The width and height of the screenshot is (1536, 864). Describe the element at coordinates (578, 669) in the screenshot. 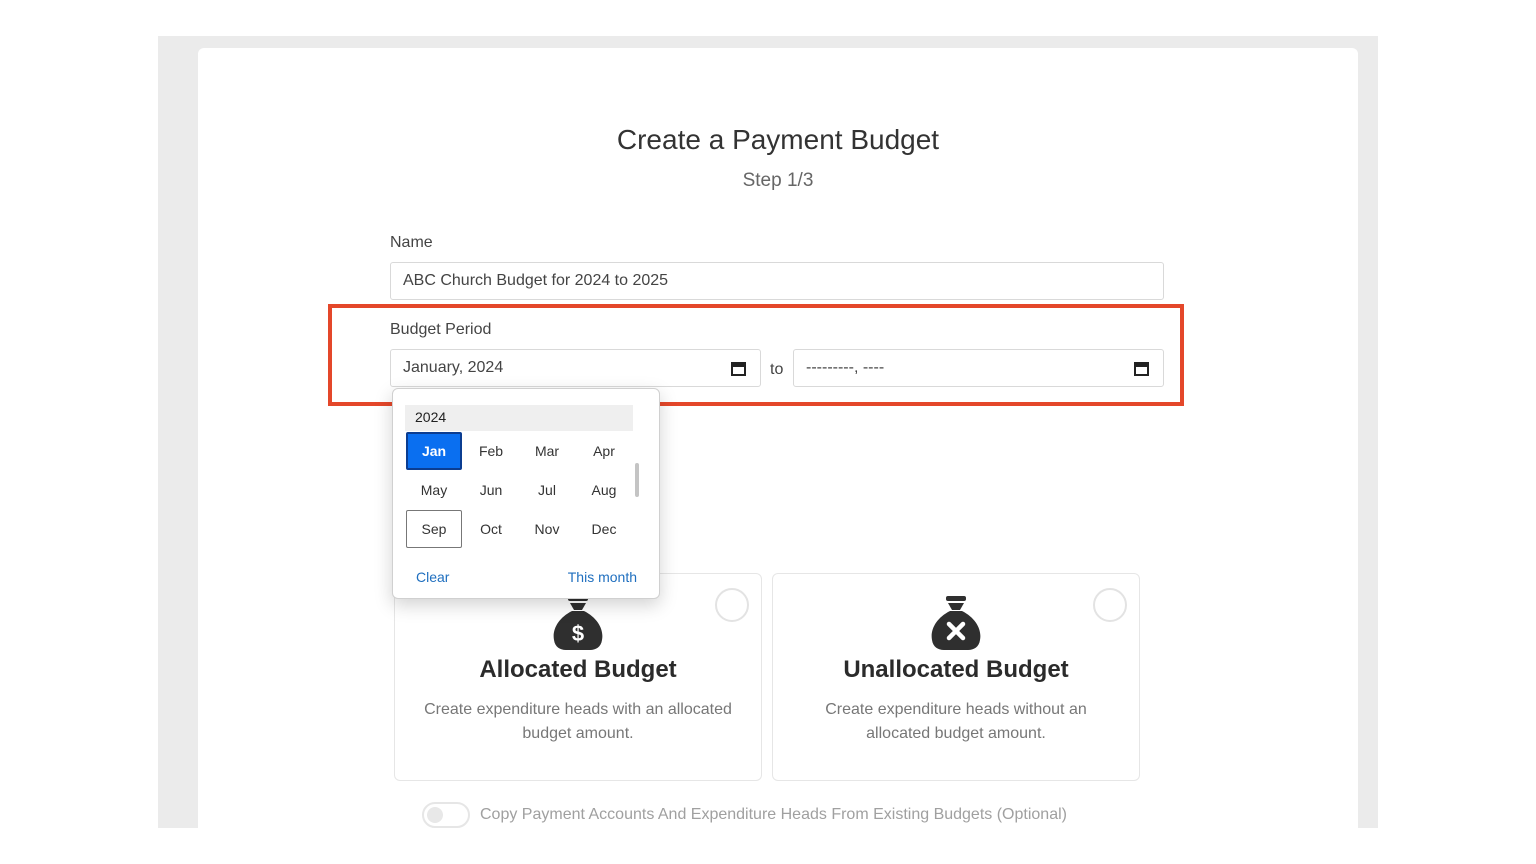

I see `allocated-title: Allocated Budget` at that location.